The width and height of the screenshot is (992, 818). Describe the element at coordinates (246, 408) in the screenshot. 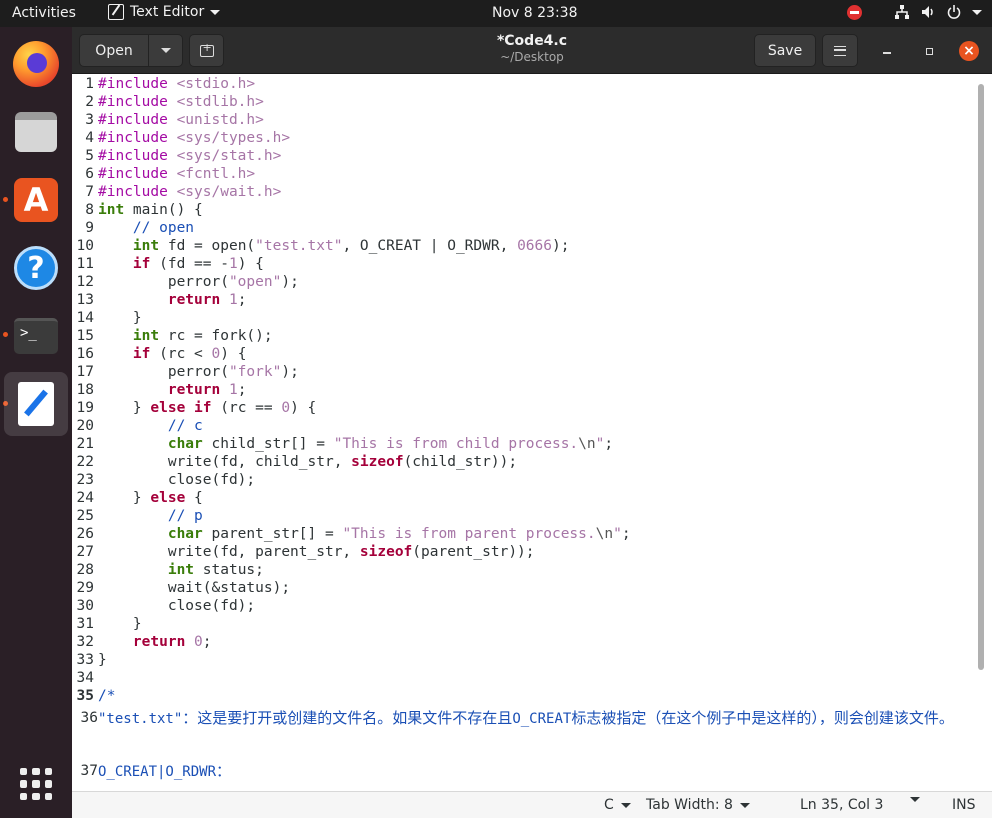

I see `plain-token: (rc ==` at that location.